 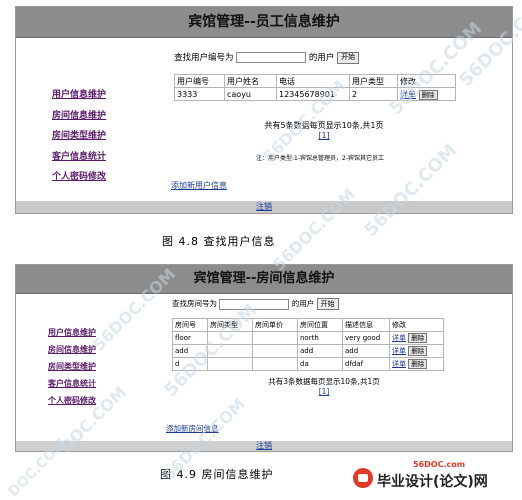 I want to click on search-prefix-label: 查找房间号为, so click(x=194, y=303).